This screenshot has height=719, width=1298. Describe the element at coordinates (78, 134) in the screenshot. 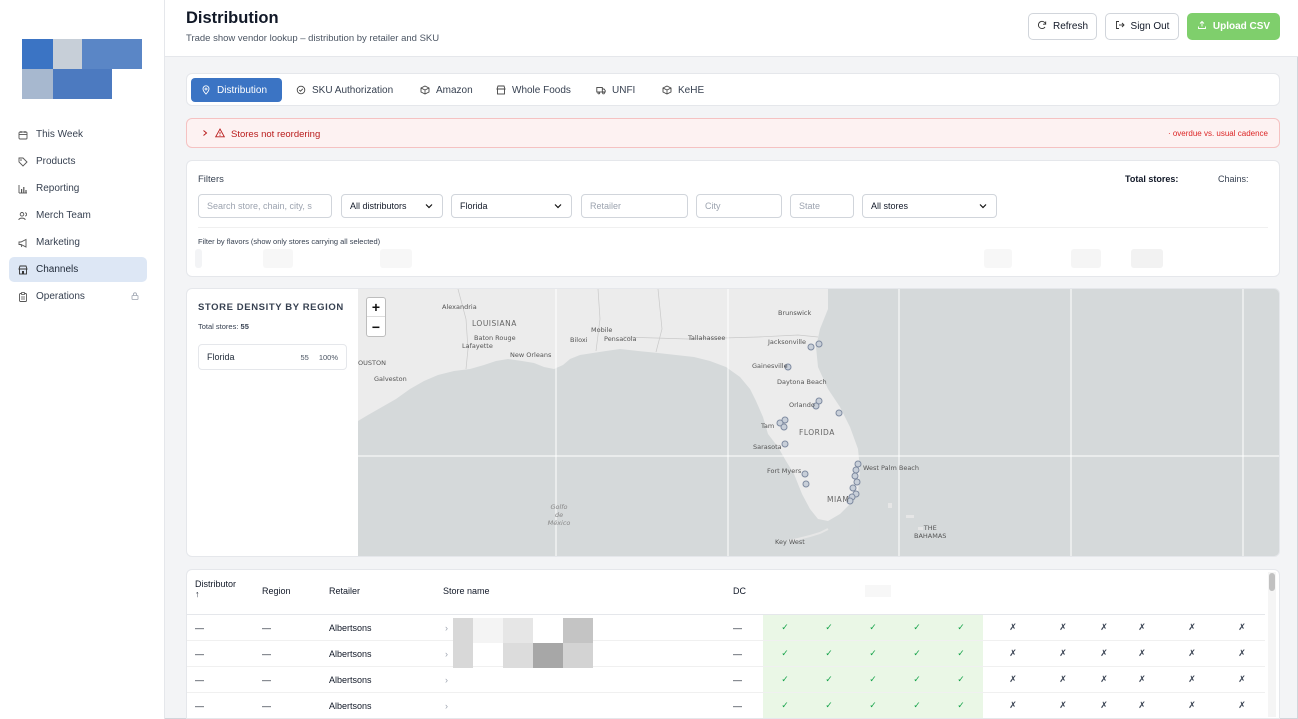

I see `sidebar-item-this-week: This Week` at that location.